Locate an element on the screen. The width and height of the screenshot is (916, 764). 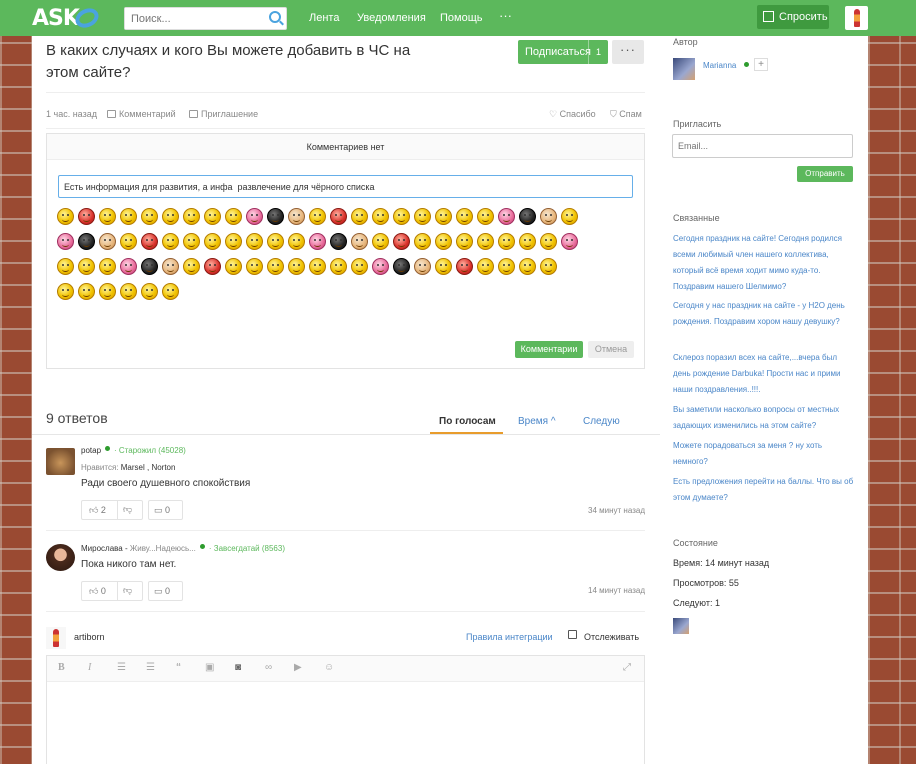
search-input is located at coordinates (192, 18).